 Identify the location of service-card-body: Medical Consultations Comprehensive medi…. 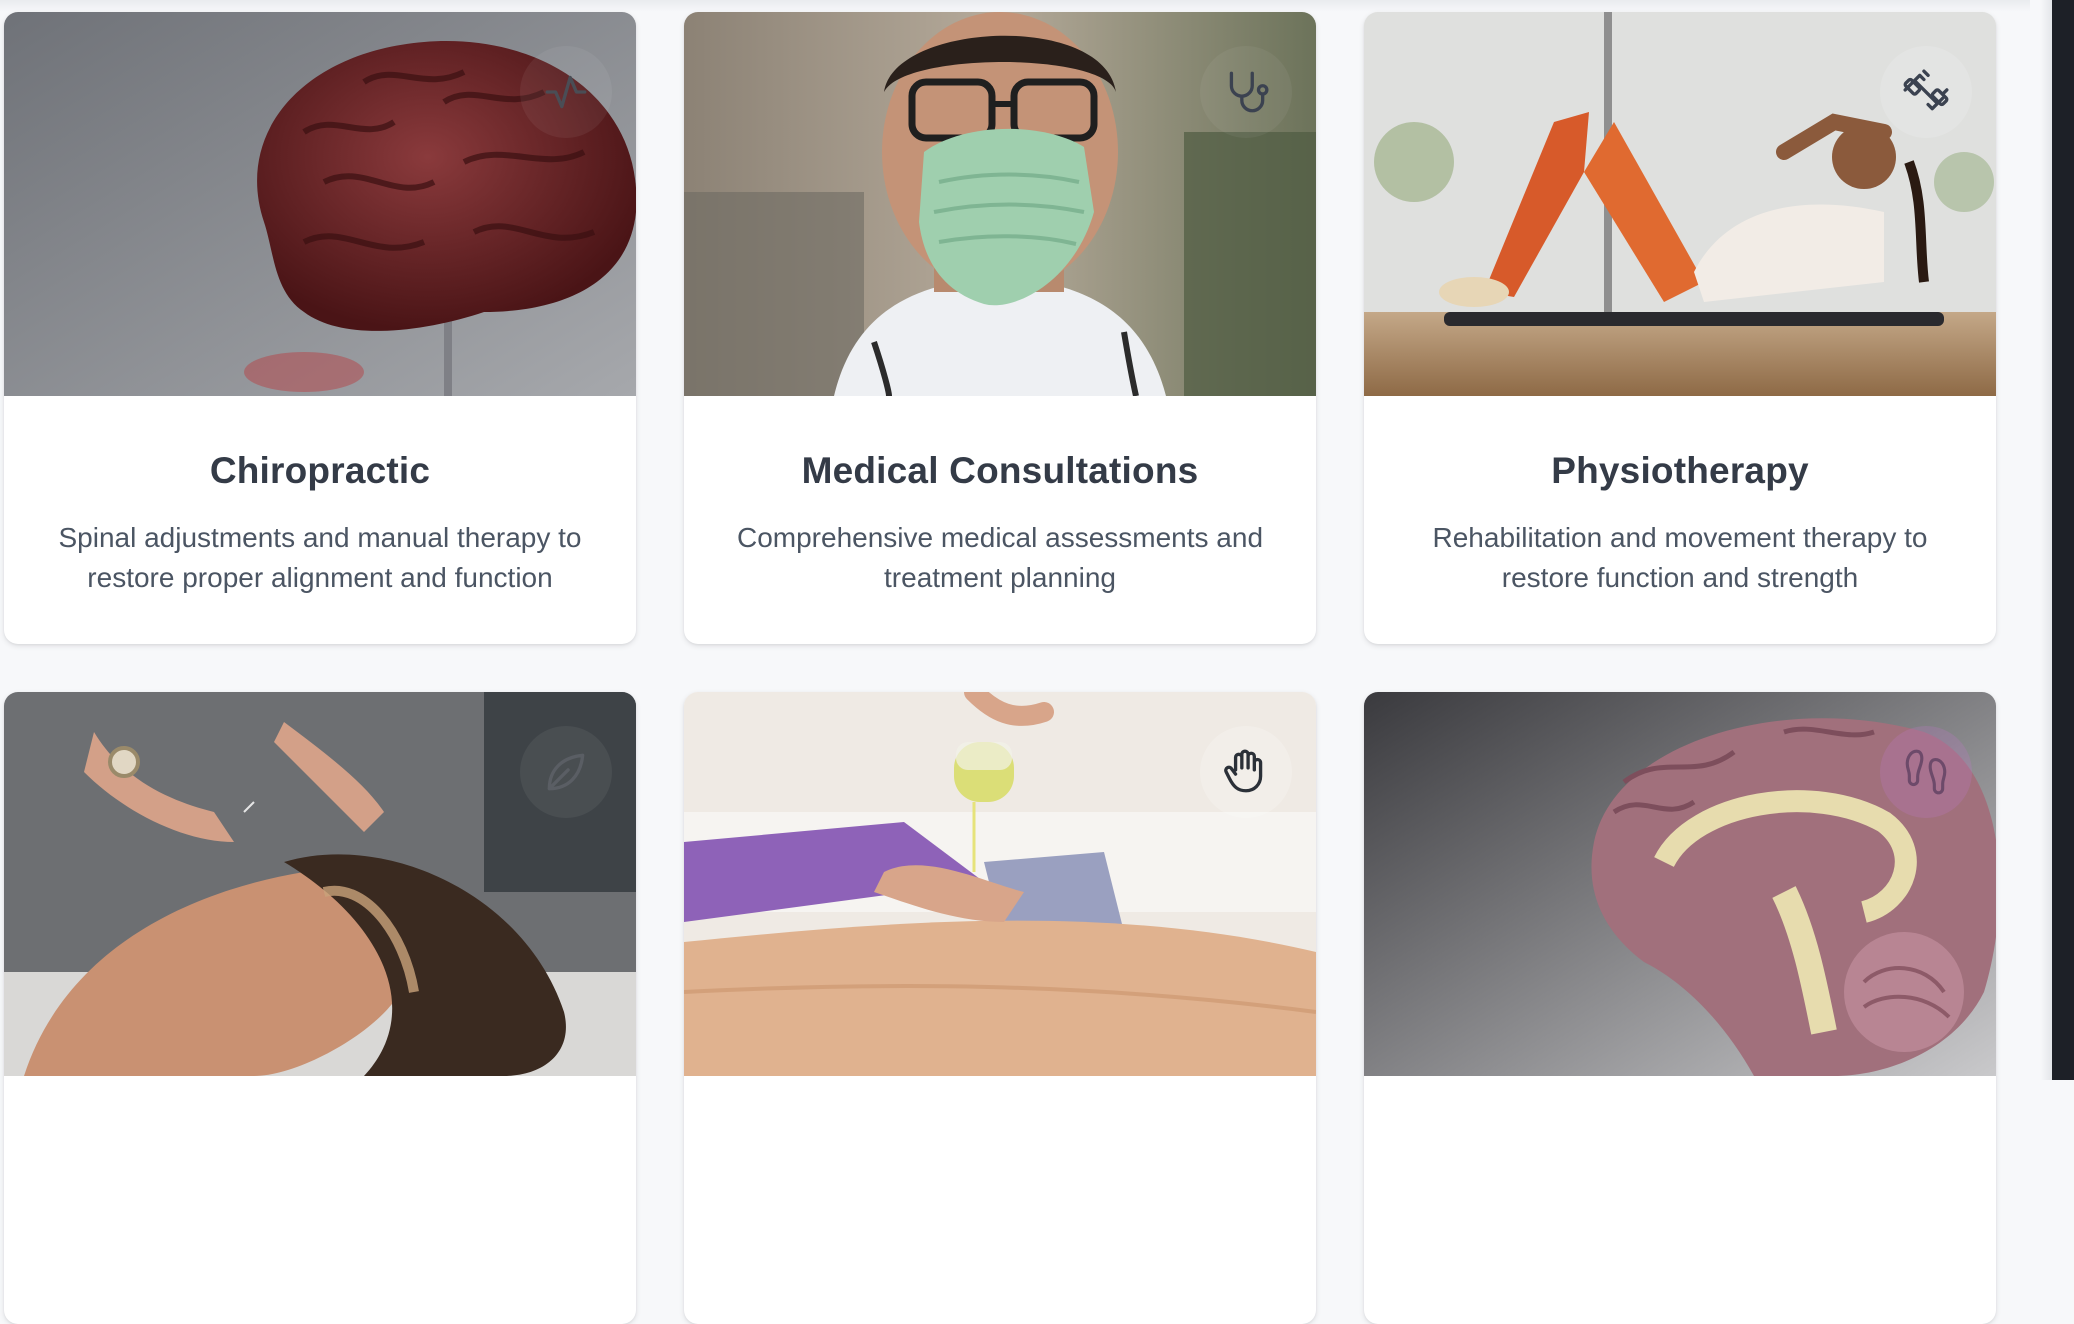
(1000, 520).